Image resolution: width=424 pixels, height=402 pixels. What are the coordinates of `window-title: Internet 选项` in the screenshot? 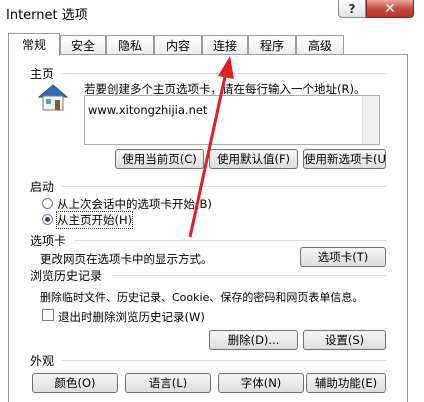 It's located at (47, 15).